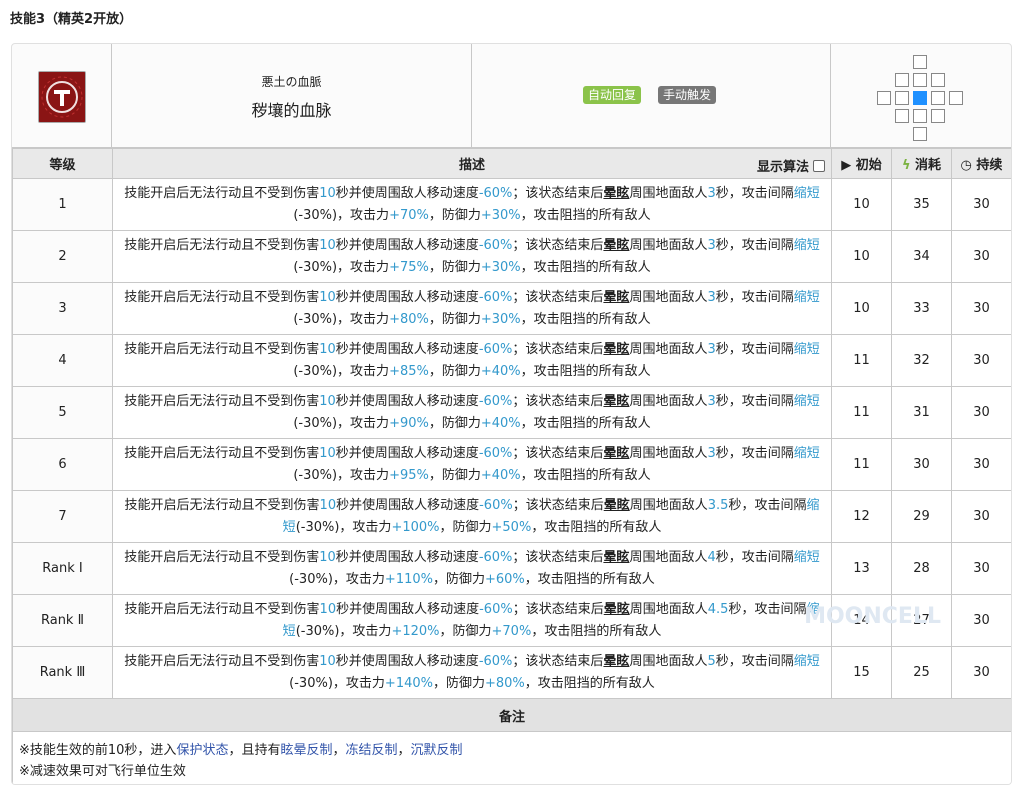 This screenshot has width=1025, height=789. Describe the element at coordinates (500, 319) in the screenshot. I see `desc-def: +30%` at that location.